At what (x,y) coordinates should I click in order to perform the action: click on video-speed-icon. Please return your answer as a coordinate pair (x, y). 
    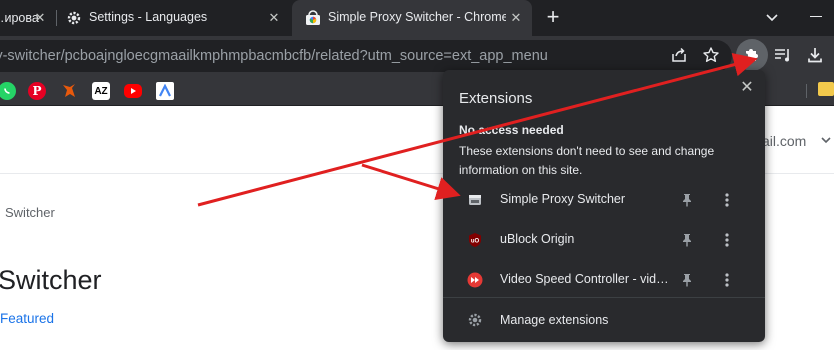
    Looking at the image, I should click on (475, 280).